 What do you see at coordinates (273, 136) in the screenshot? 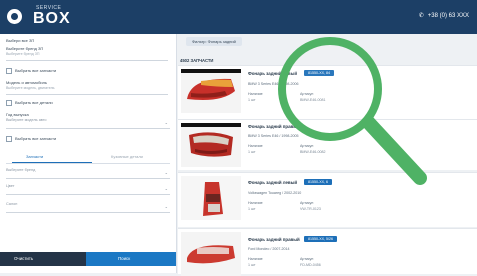
I see `product-fitment: BMW 3 Series E46 / 1998-2005` at bounding box center [273, 136].